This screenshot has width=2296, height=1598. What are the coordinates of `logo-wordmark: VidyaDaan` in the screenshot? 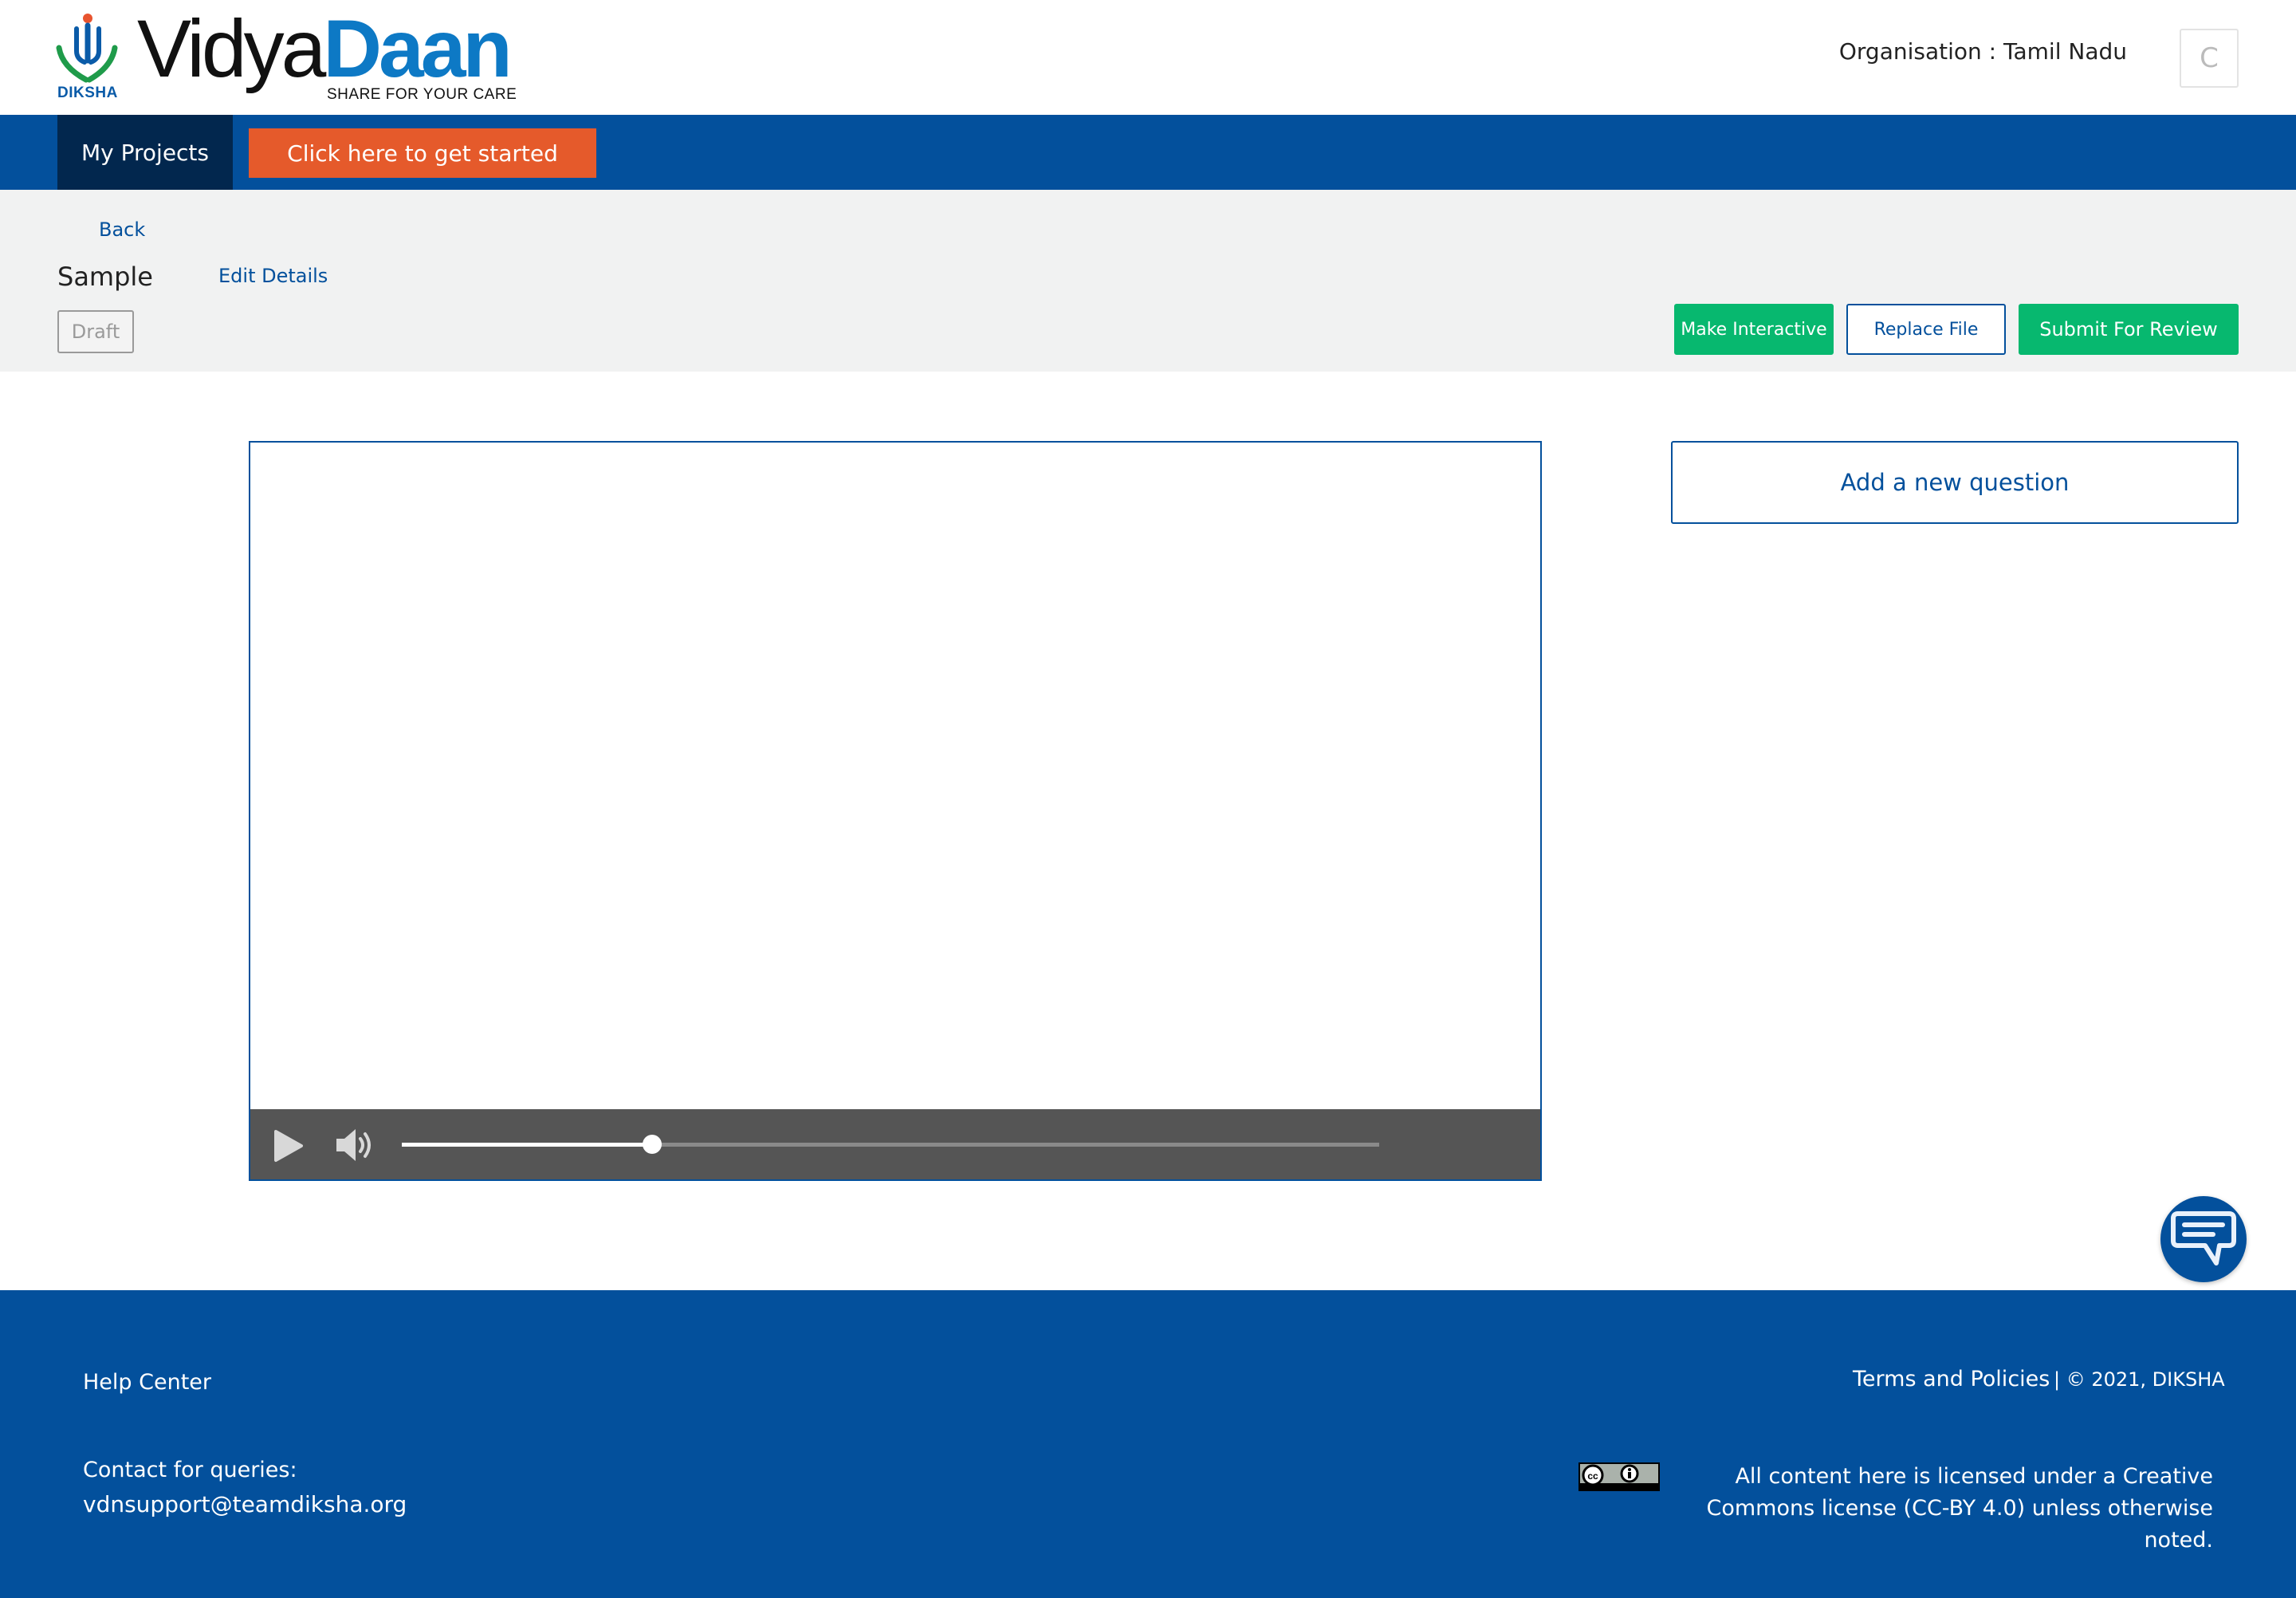 It's located at (325, 48).